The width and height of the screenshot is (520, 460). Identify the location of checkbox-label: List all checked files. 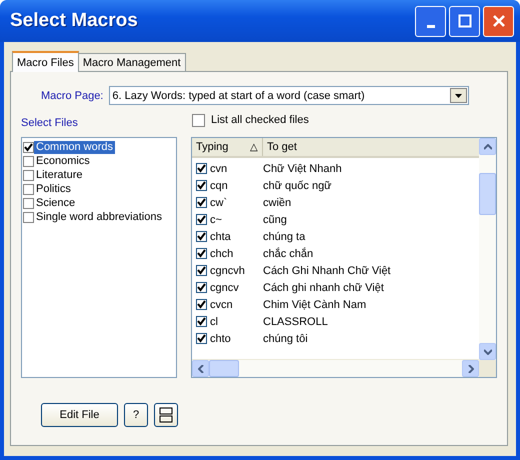
(260, 120).